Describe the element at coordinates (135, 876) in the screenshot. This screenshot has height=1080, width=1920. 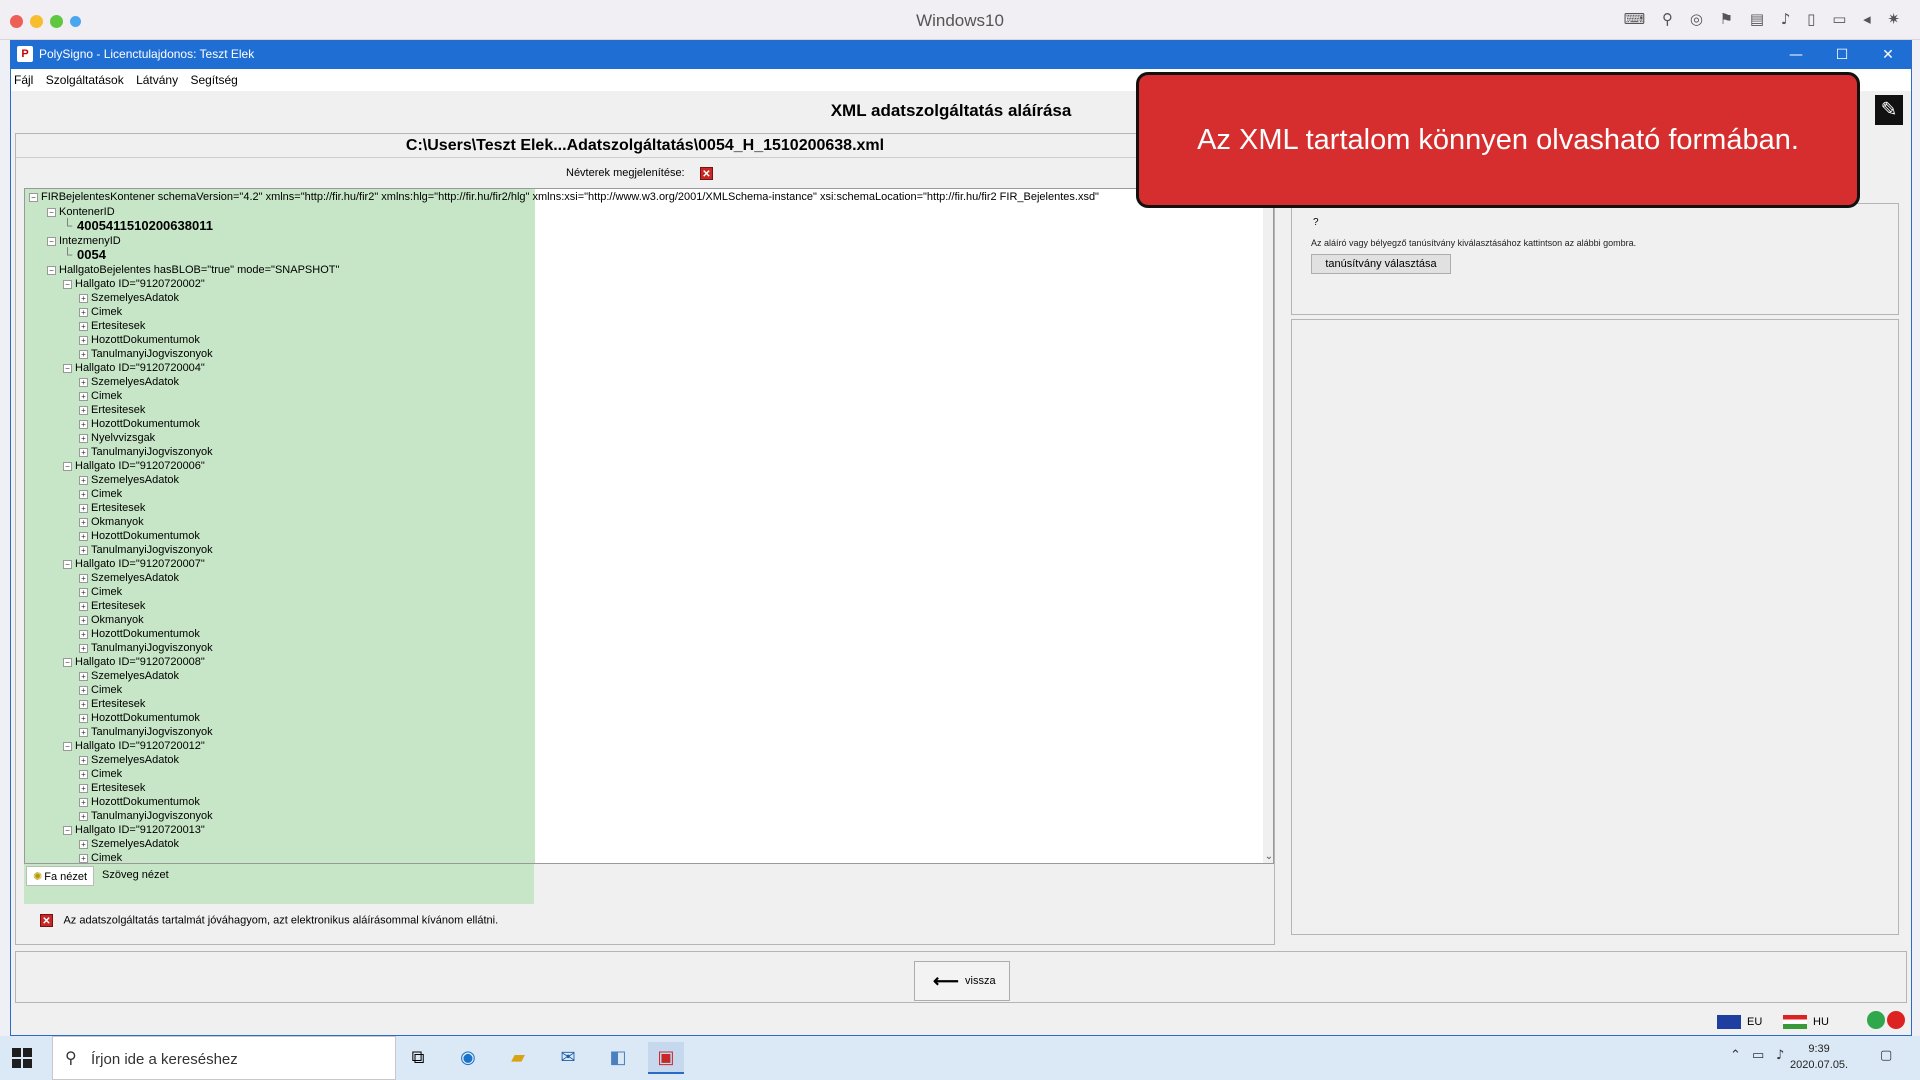
I see `tab-text-view: Szöveg nézet` at that location.